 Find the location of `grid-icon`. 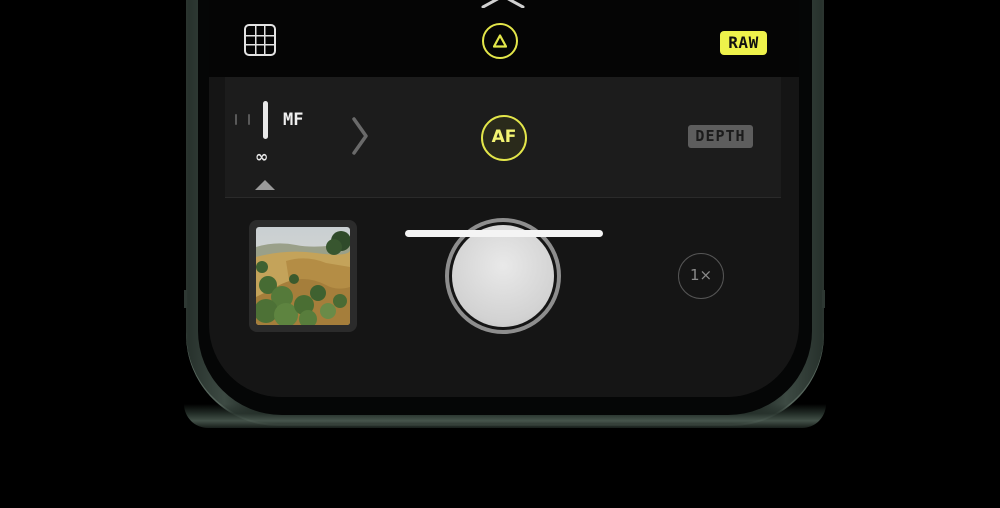

grid-icon is located at coordinates (260, 40).